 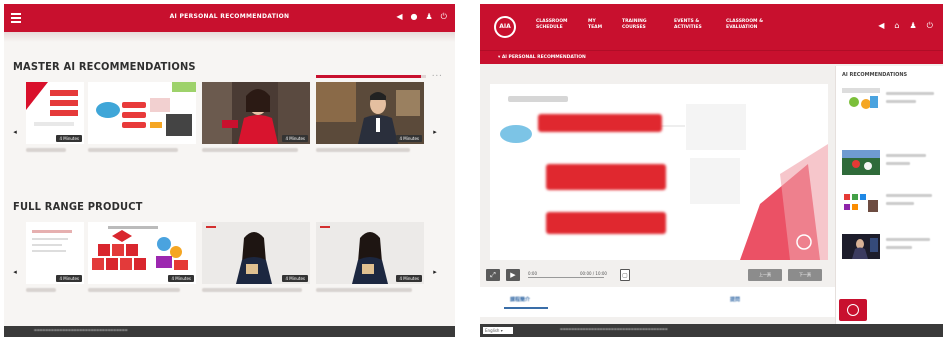 I want to click on language-value: English, so click(x=492, y=330).